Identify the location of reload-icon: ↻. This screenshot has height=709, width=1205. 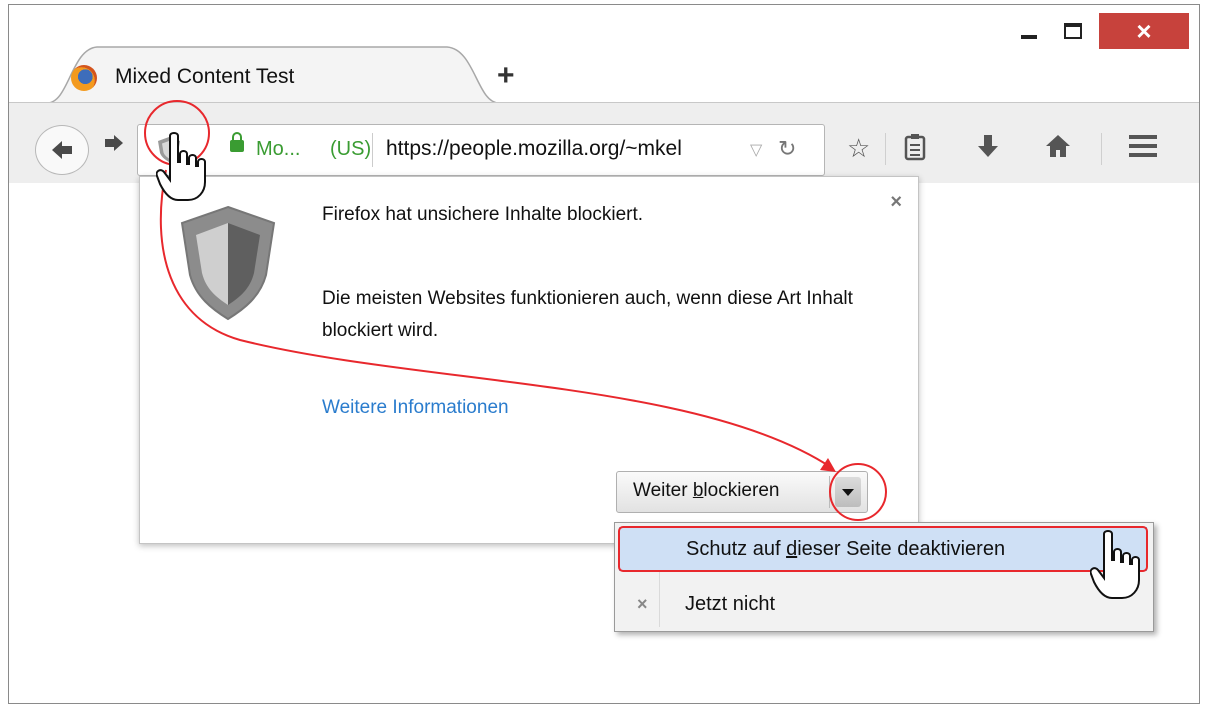
(787, 149).